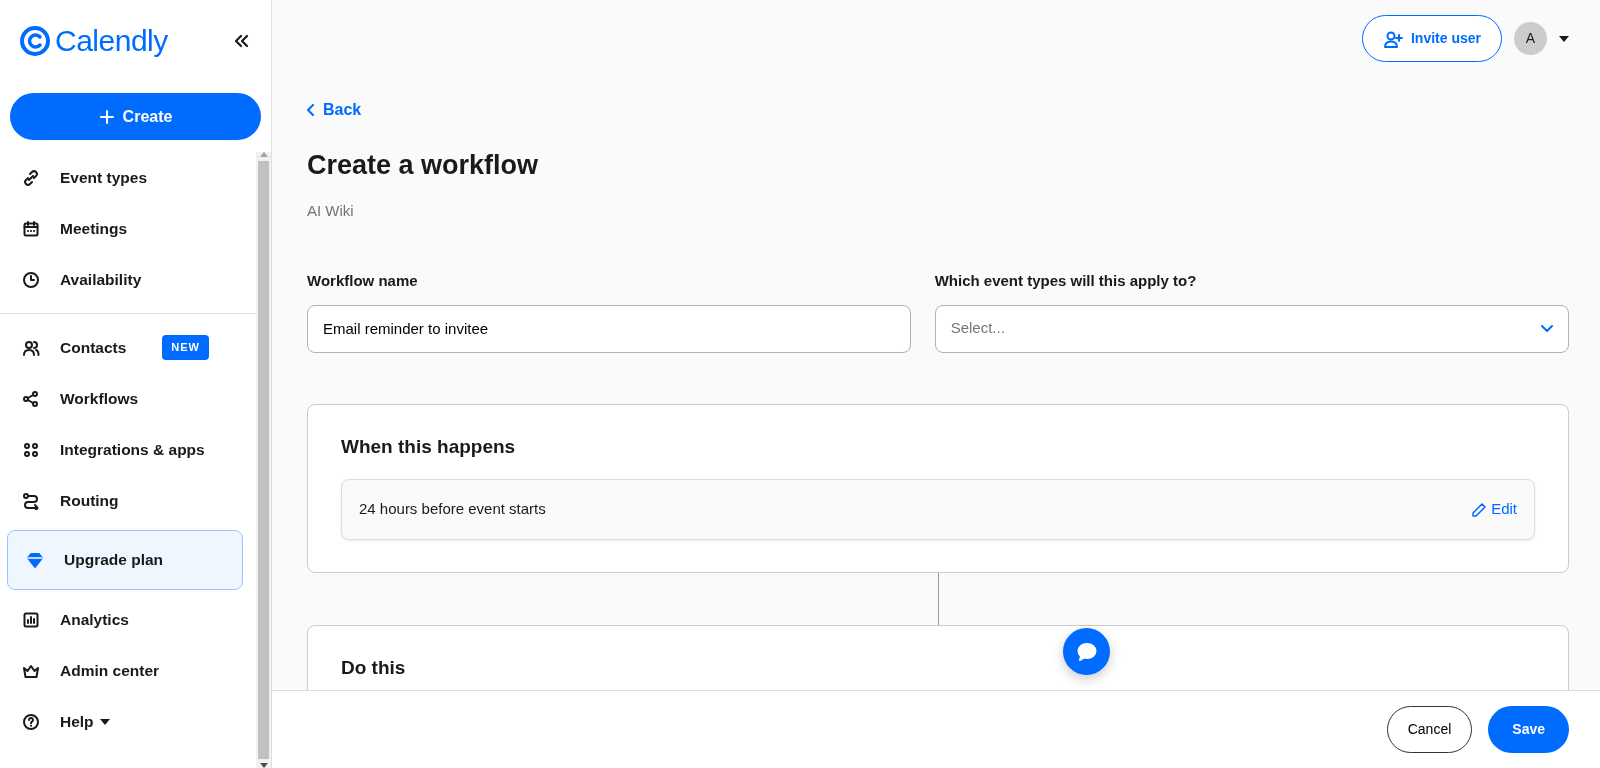 This screenshot has width=1600, height=768. Describe the element at coordinates (331, 210) in the screenshot. I see `page-subtitle: AI Wiki` at that location.